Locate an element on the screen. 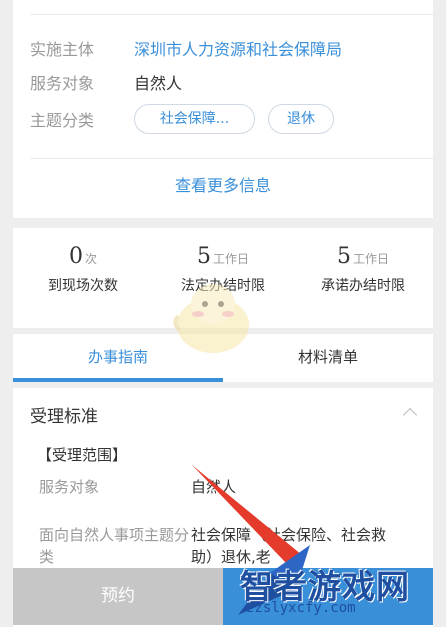 Image resolution: width=446 pixels, height=627 pixels. implementer-link: 深圳市人力资源和社会保障局 is located at coordinates (238, 48).